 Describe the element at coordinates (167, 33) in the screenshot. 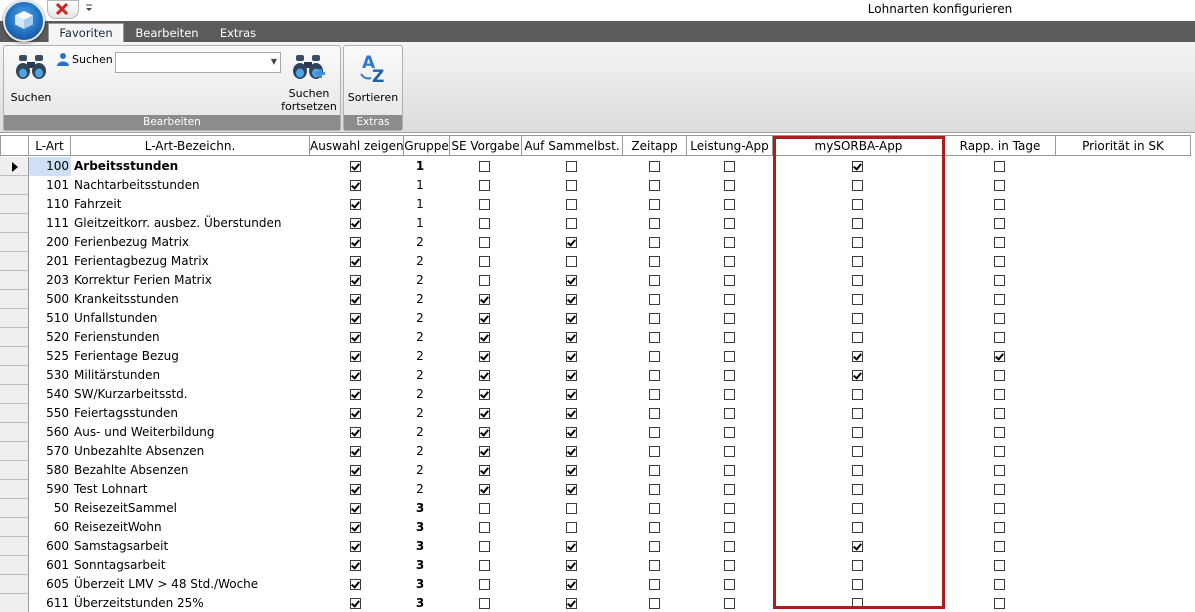

I see `tab-bearbeiten: Bearbeiten` at that location.